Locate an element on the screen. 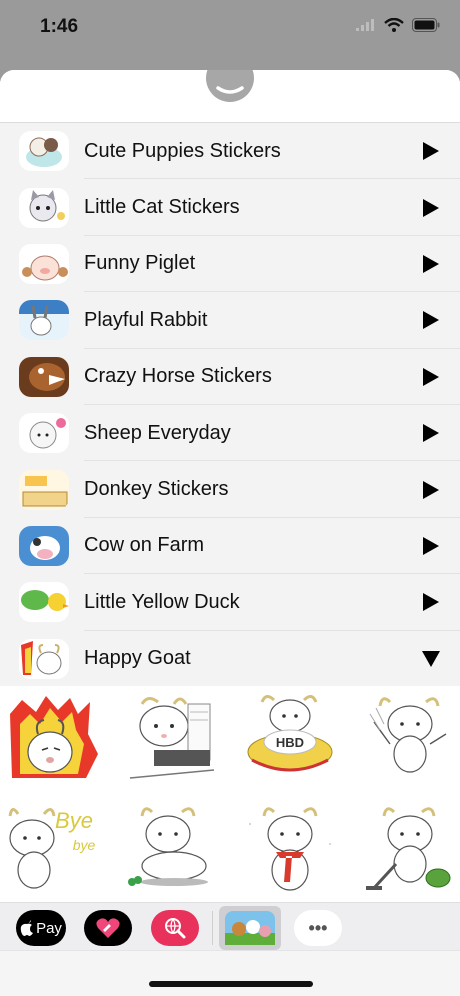 The height and width of the screenshot is (996, 460). globe-search-icon is located at coordinates (175, 928).